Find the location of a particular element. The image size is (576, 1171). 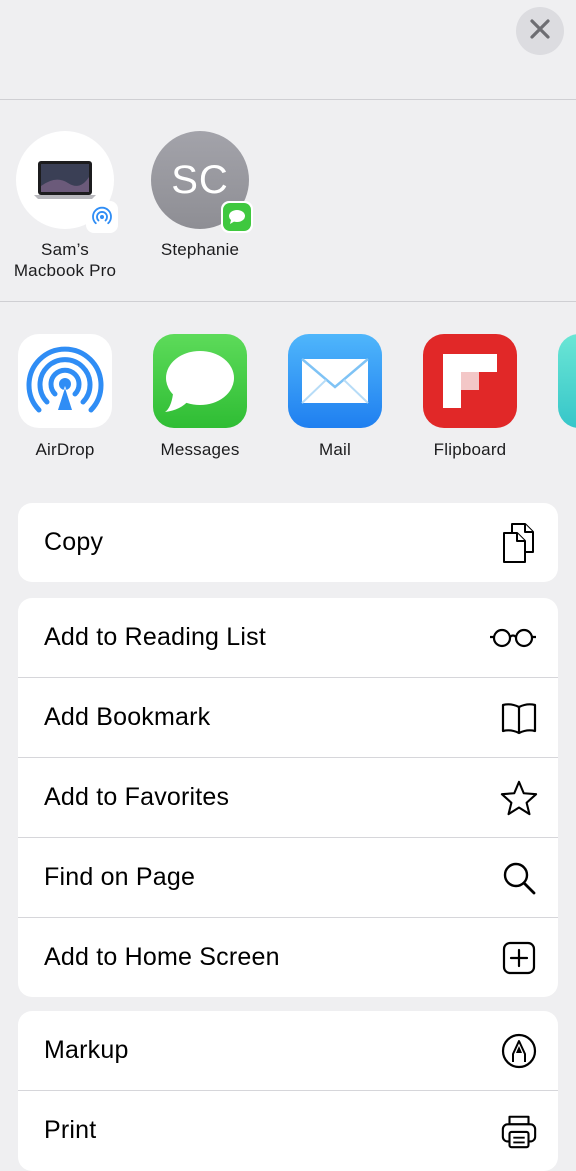

markup-action: Markup is located at coordinates (288, 1050).